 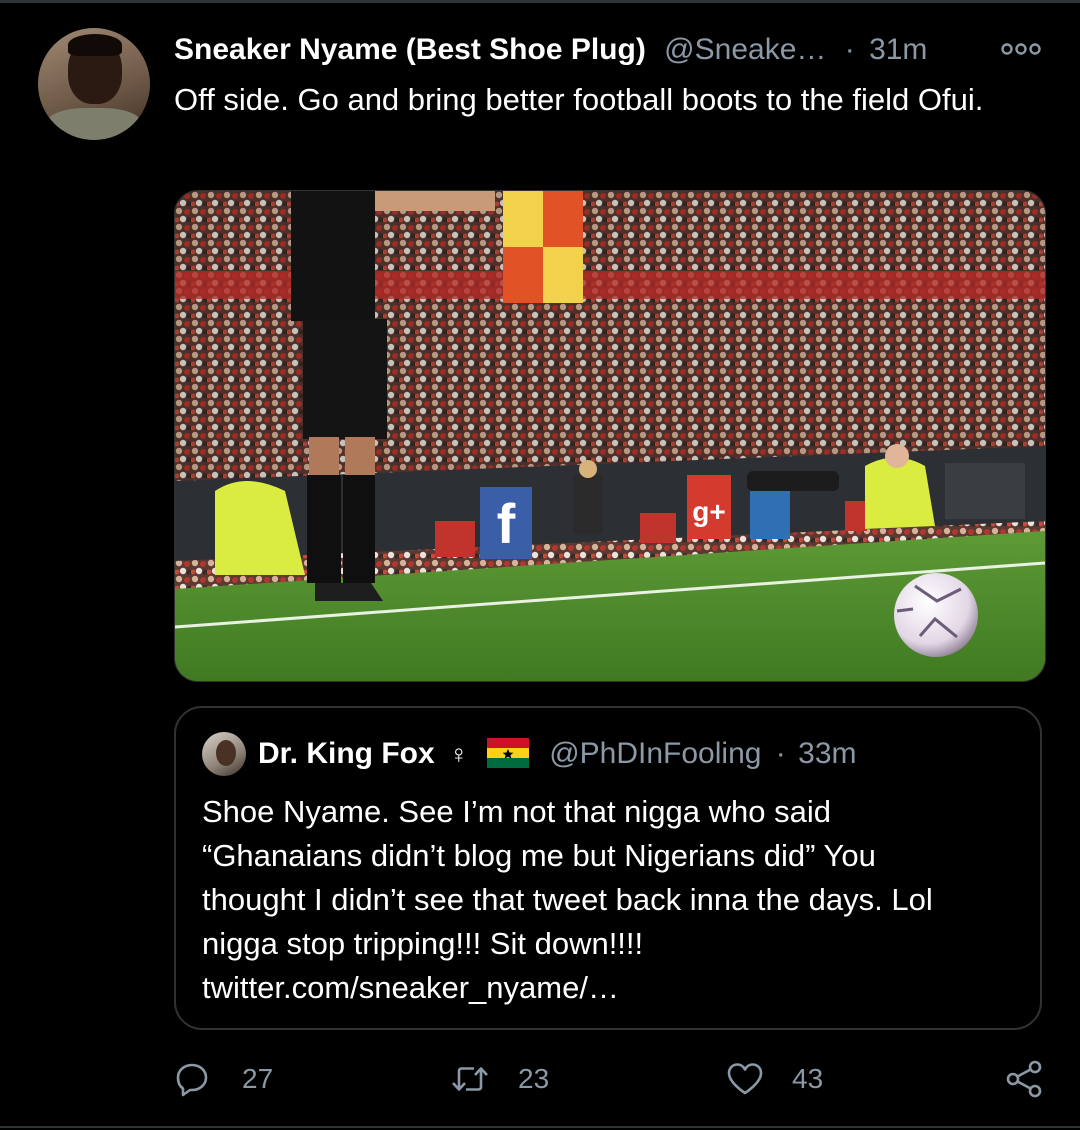 What do you see at coordinates (708, 511) in the screenshot?
I see `svg-text: g+` at bounding box center [708, 511].